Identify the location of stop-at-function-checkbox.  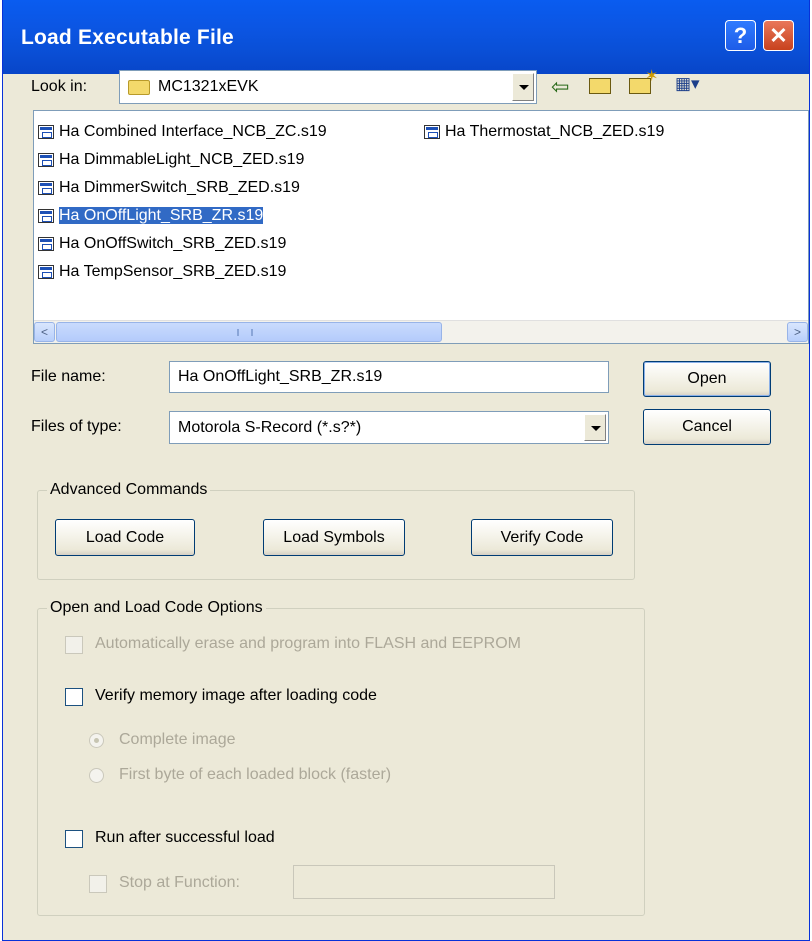
(98, 884).